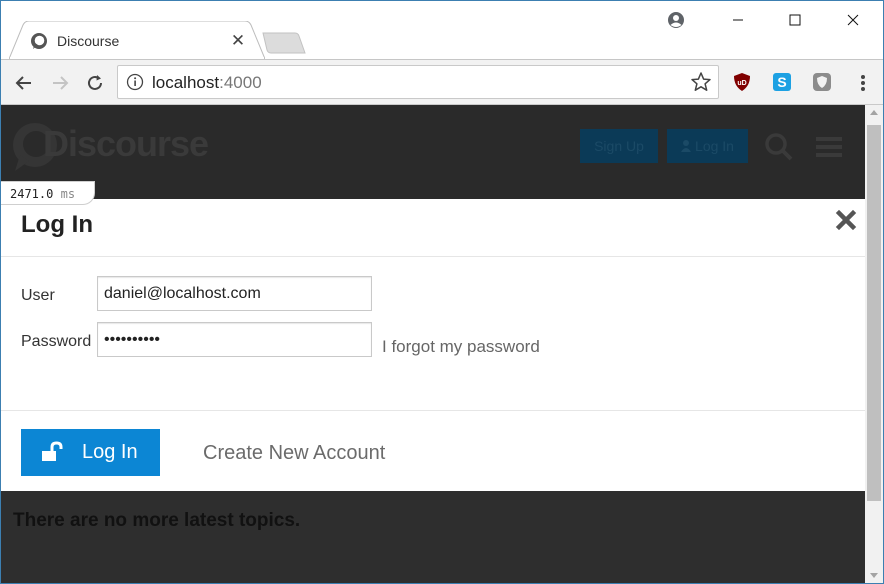  I want to click on unlock-icon, so click(52, 451).